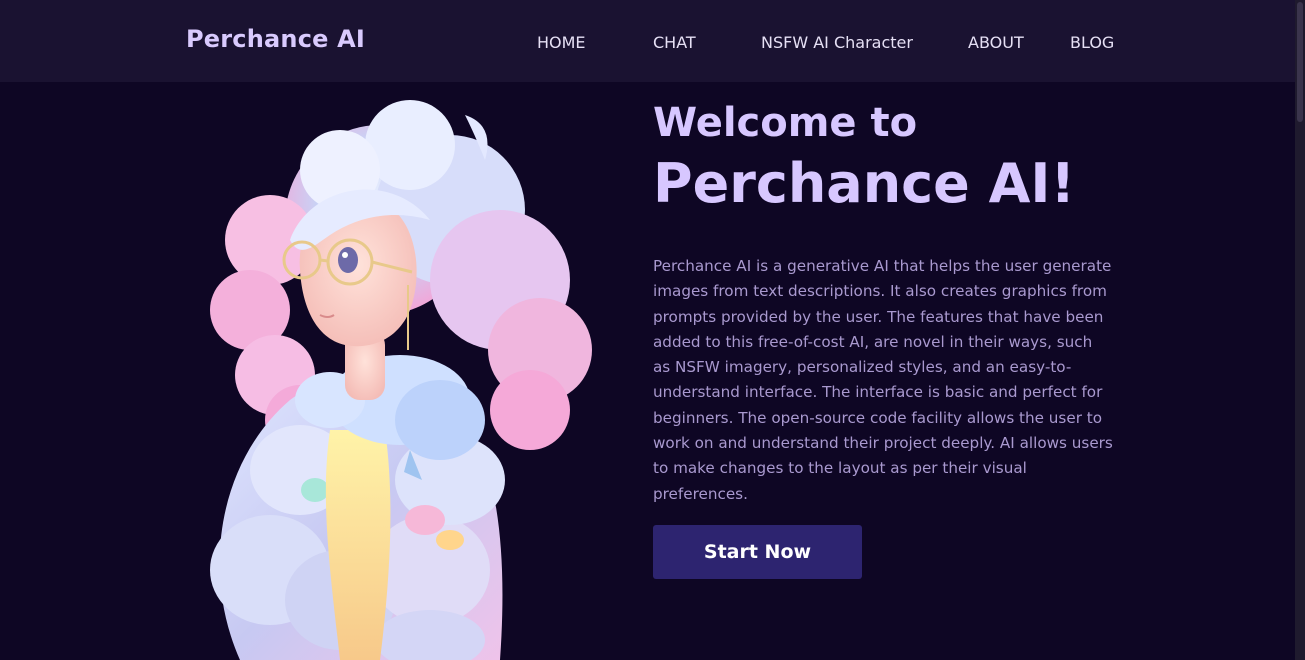 This screenshot has width=1305, height=660. Describe the element at coordinates (864, 183) in the screenshot. I see `hero-title-line-2: Perchance AI!` at that location.